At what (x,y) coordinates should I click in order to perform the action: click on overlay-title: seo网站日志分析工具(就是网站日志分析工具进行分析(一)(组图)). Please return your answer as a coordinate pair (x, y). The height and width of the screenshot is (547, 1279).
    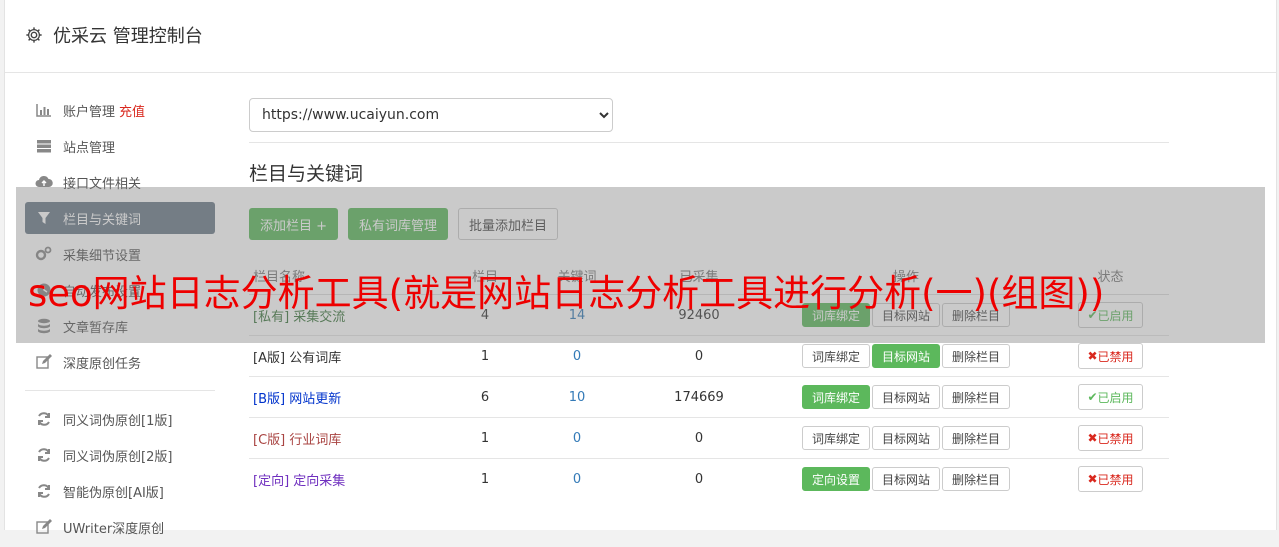
    Looking at the image, I should click on (566, 293).